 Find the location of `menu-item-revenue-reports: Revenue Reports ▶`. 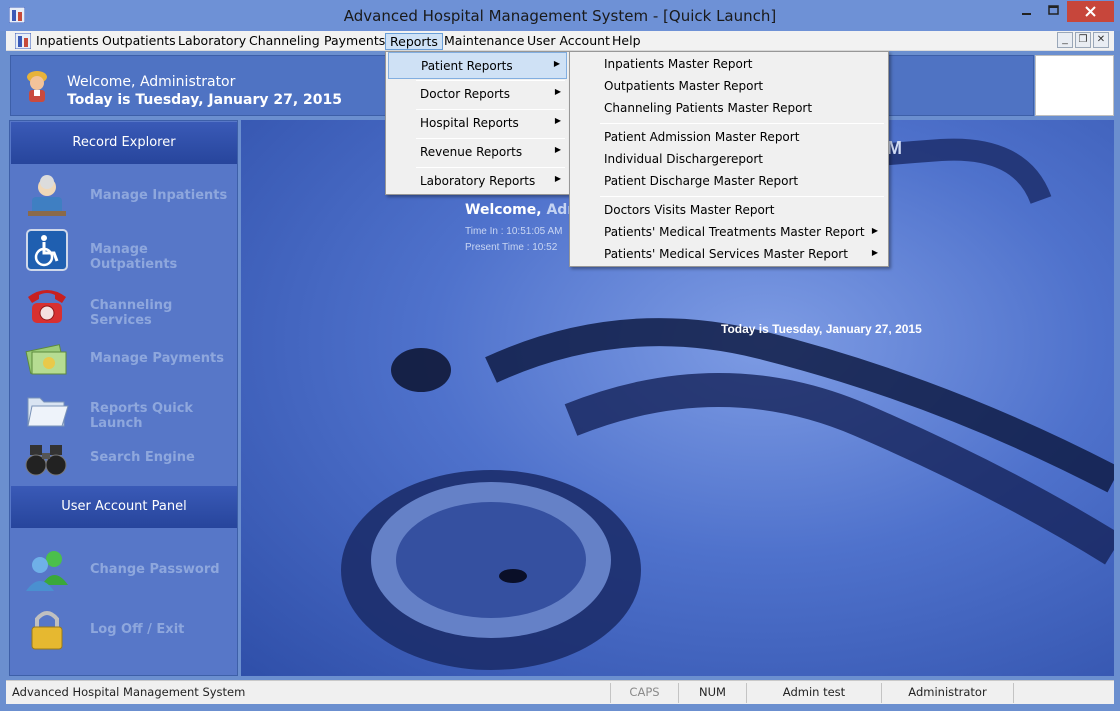

menu-item-revenue-reports: Revenue Reports ▶ is located at coordinates (477, 152).